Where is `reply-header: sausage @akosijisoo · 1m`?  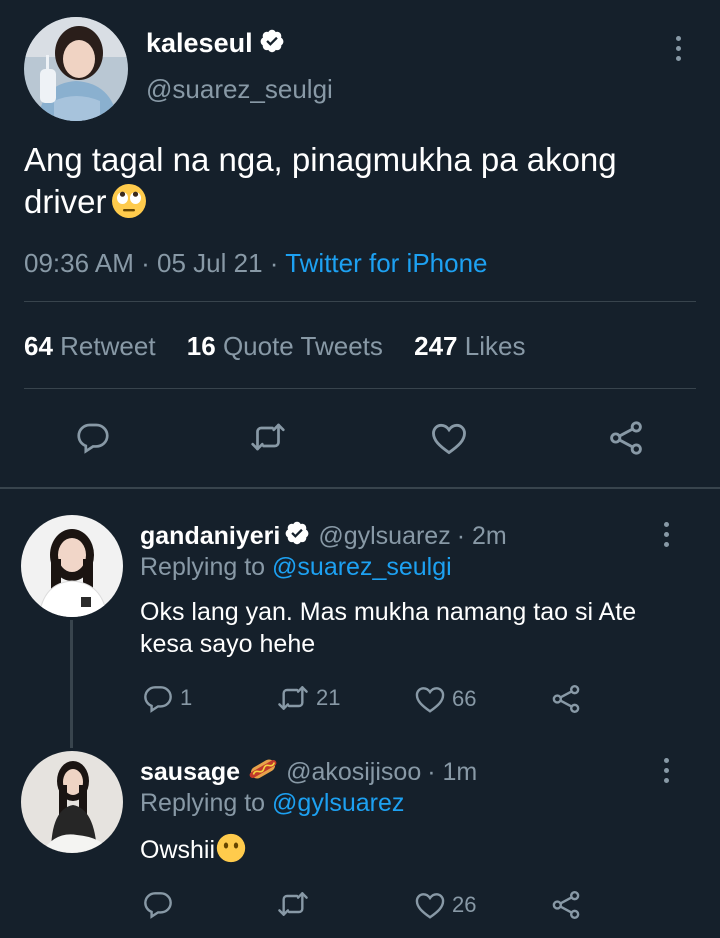
reply-header: sausage @akosijisoo · 1m is located at coordinates (308, 772).